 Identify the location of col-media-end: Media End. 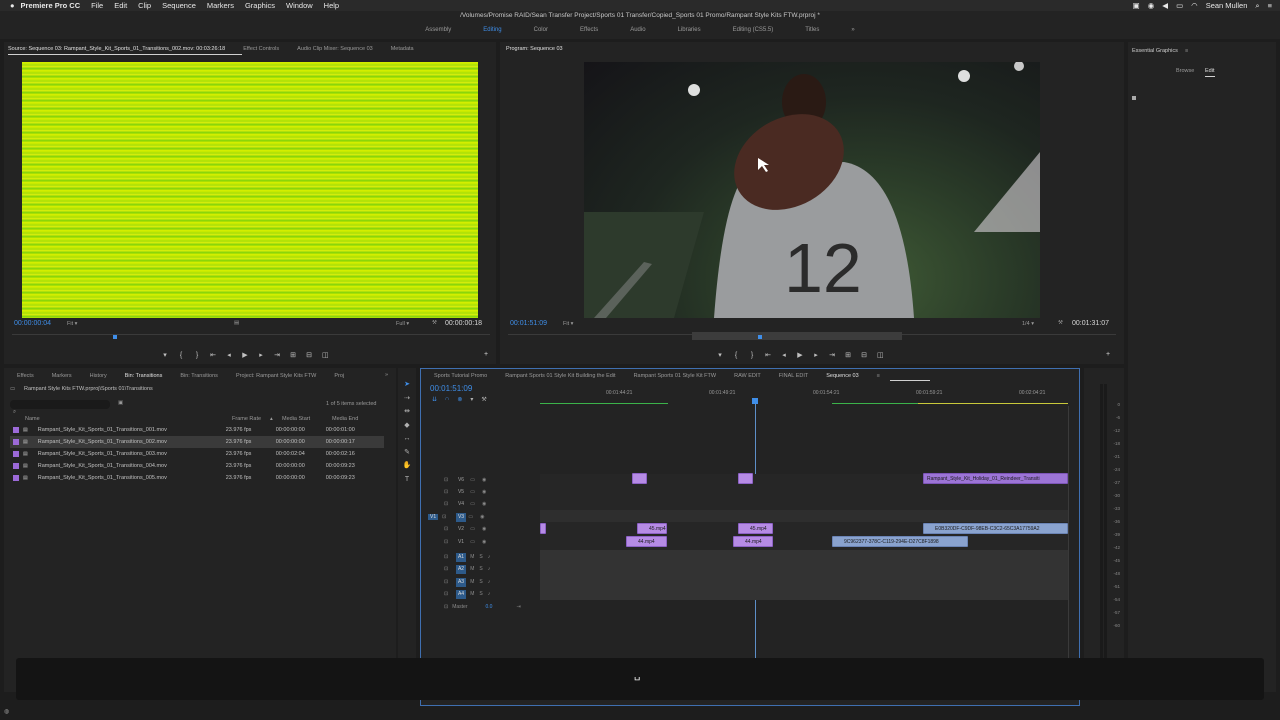
(352, 420).